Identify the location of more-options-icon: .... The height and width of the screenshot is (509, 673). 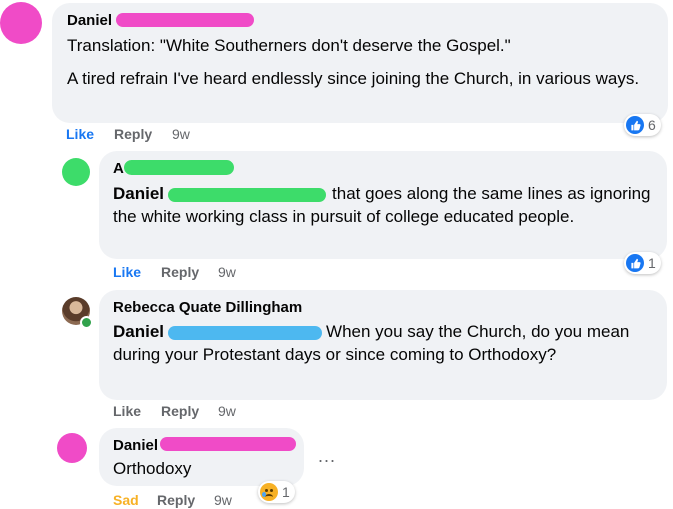
(327, 456).